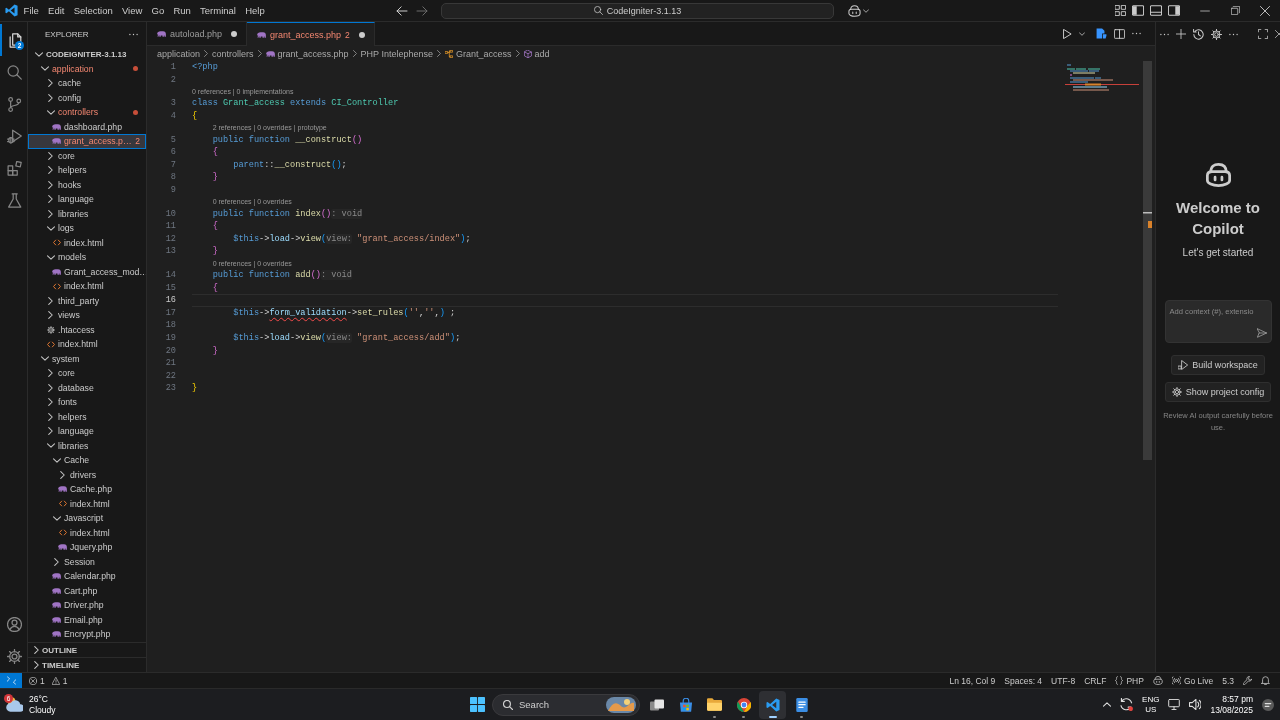  I want to click on tree-item: Cache.php, so click(87, 489).